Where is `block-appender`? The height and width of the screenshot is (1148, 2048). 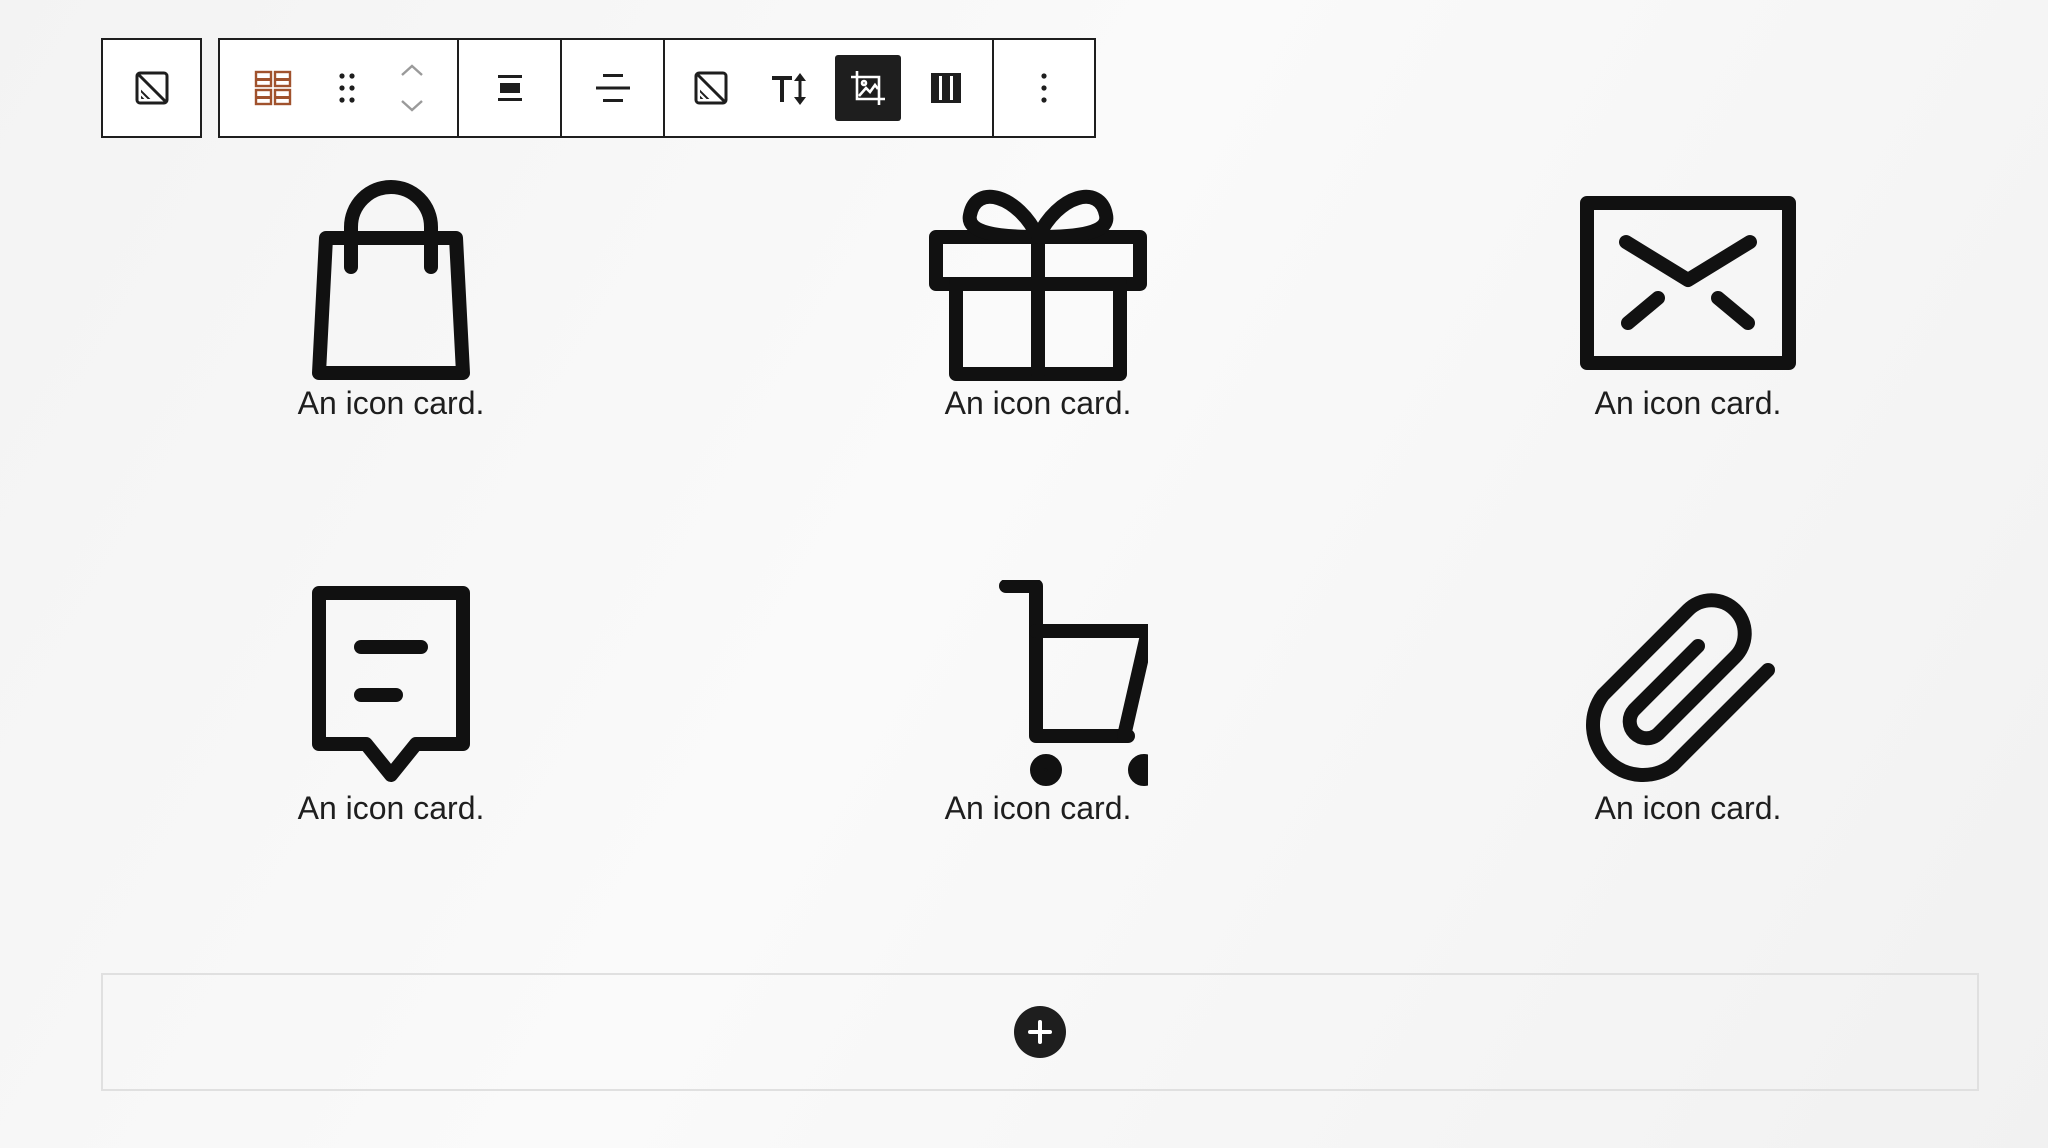 block-appender is located at coordinates (1040, 1032).